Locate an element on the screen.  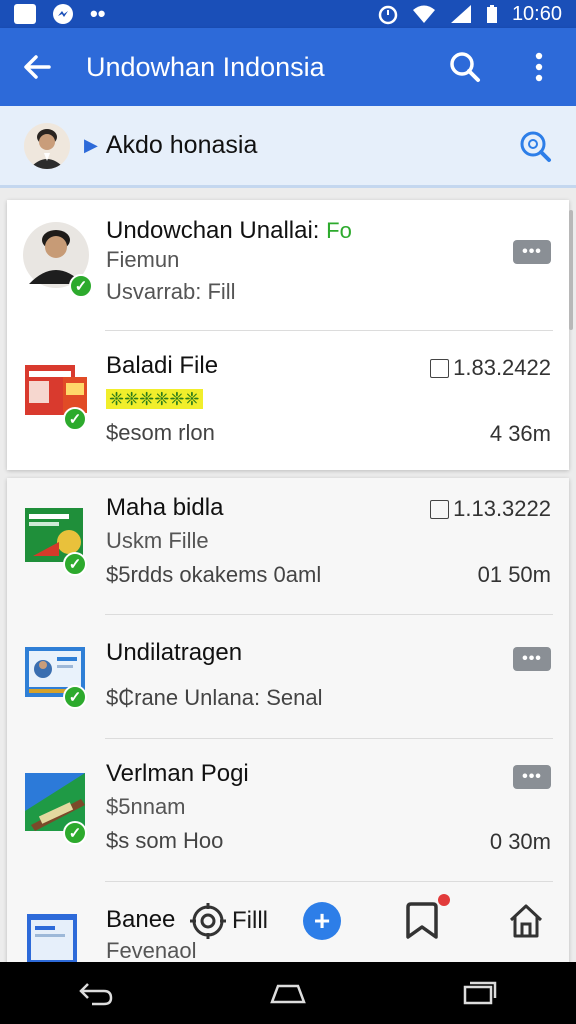
bookmark-icon is located at coordinates (422, 920).